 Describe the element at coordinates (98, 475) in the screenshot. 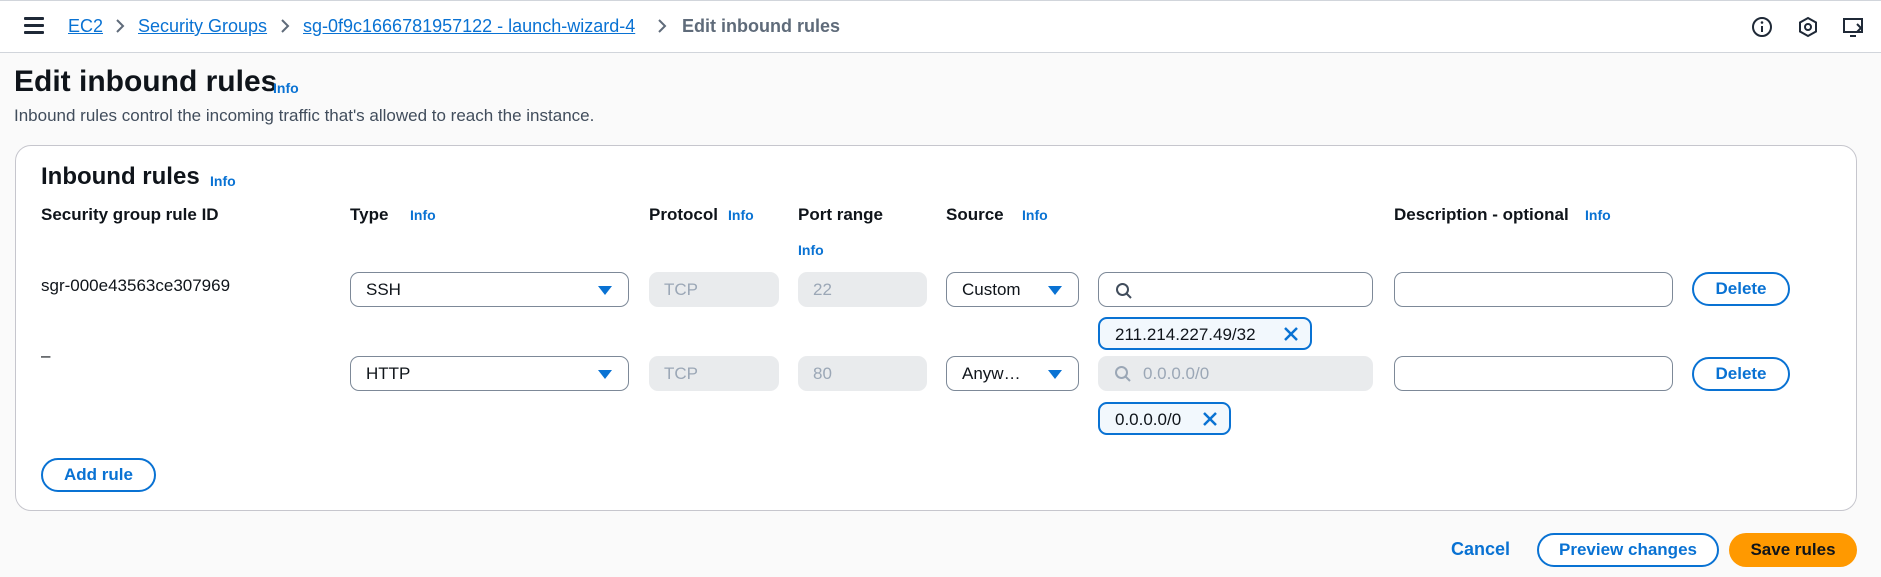

I see `add-rule-button: Add rule` at that location.